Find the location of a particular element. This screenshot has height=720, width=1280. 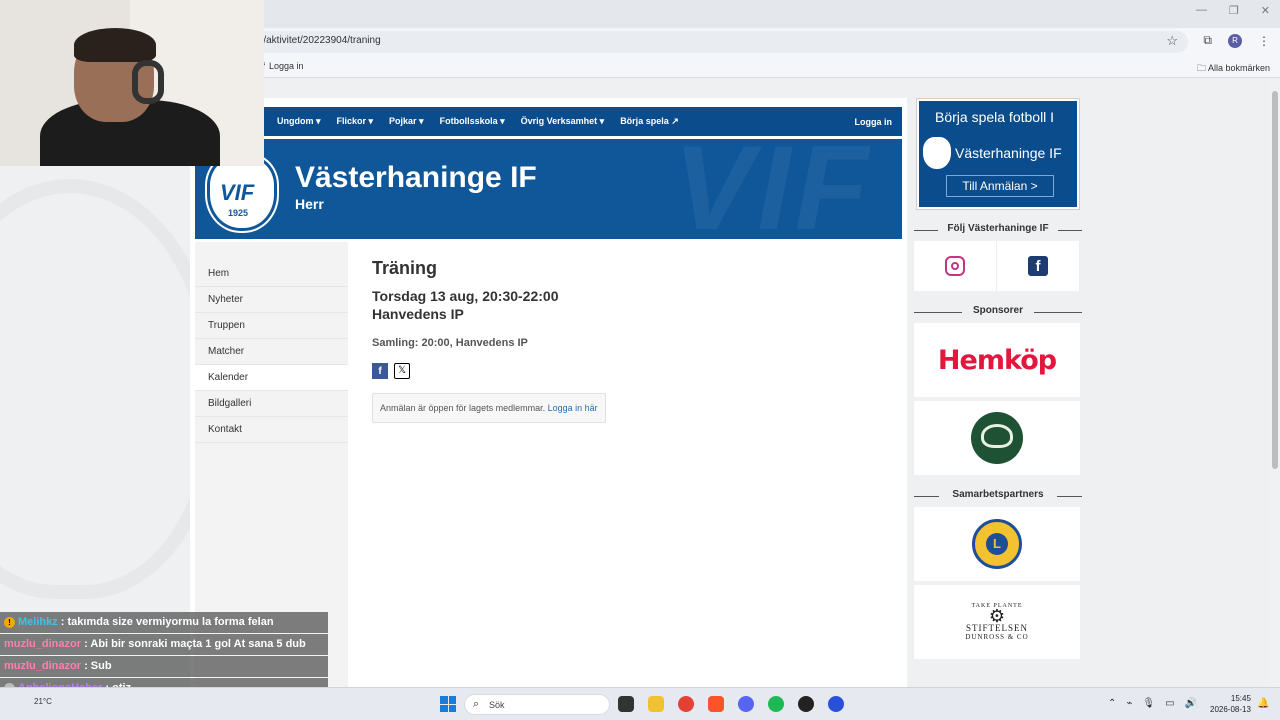

chat-text: : takımda size vermiyormu la forma felan is located at coordinates (165, 622).